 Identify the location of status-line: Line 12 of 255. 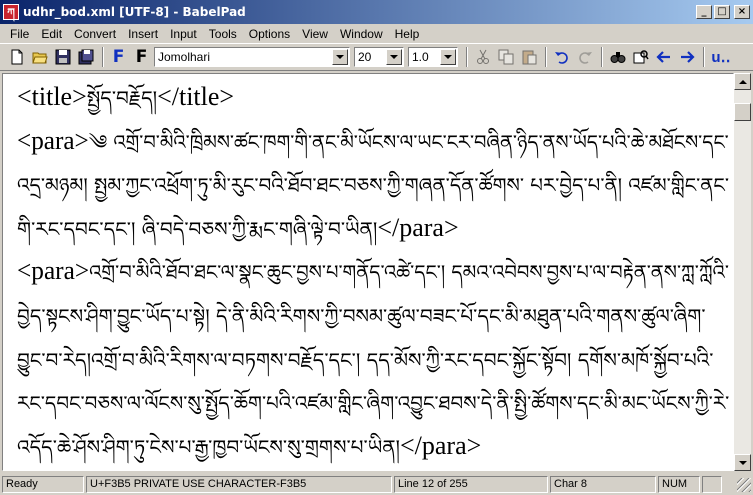
(471, 484).